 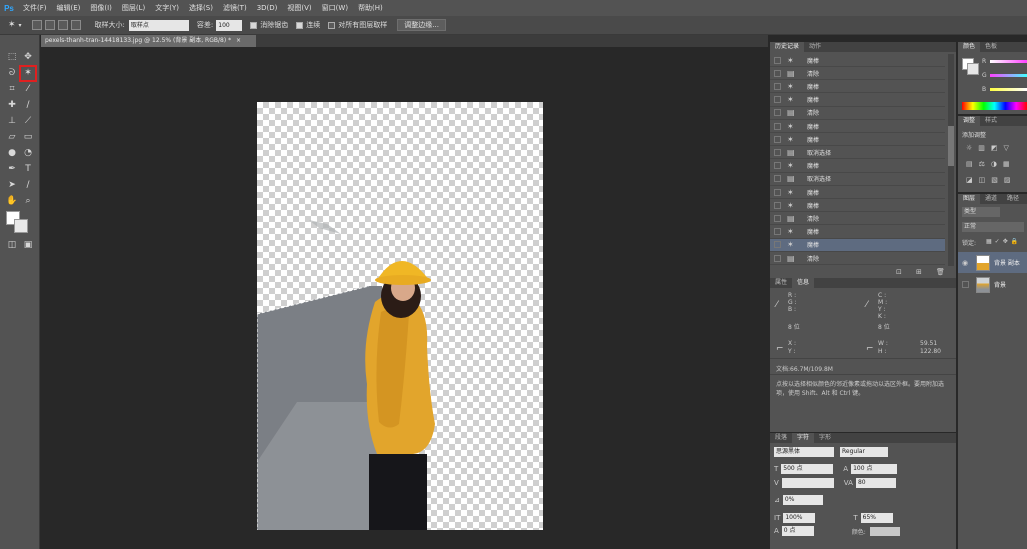 What do you see at coordinates (35, 8) in the screenshot?
I see `menu-file: 文件(F)` at bounding box center [35, 8].